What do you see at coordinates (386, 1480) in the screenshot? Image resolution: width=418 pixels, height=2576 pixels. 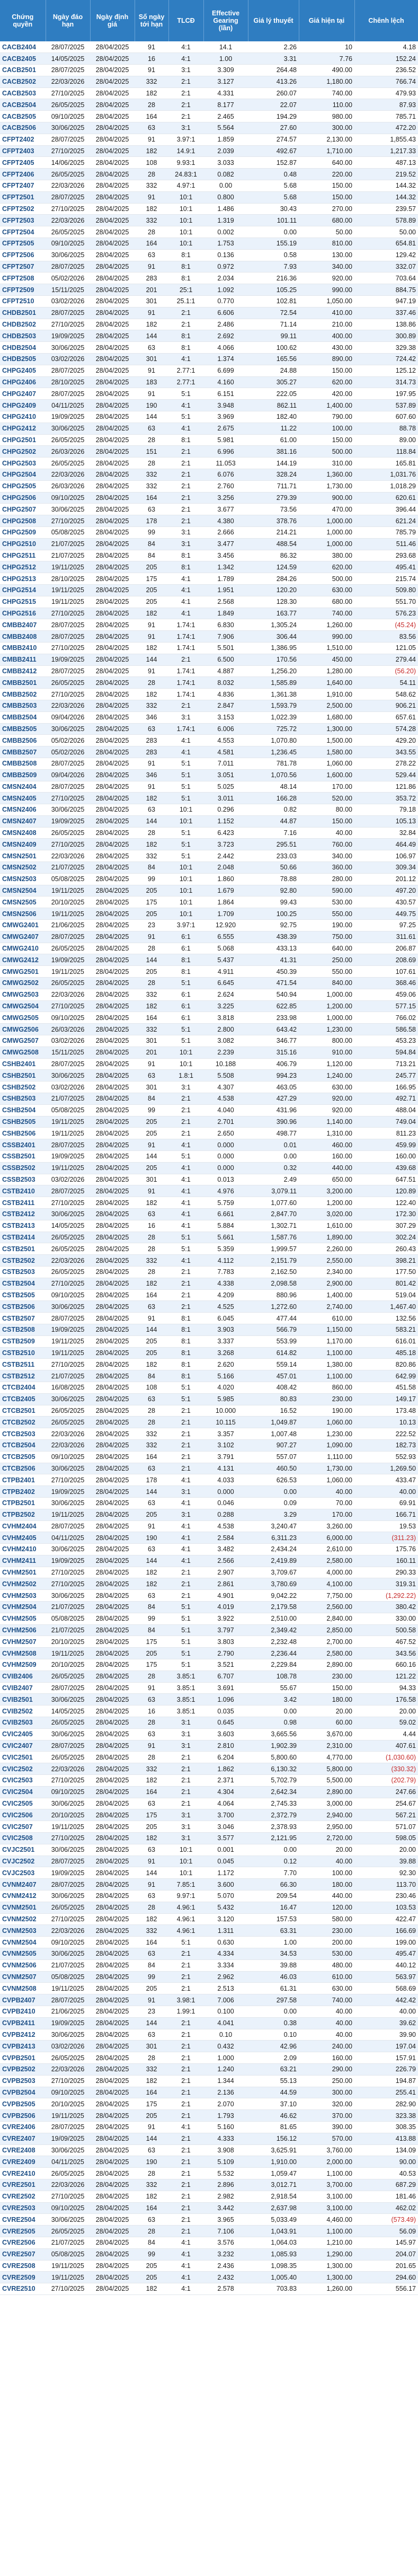 I see `col-difference-cell: 433.47` at bounding box center [386, 1480].